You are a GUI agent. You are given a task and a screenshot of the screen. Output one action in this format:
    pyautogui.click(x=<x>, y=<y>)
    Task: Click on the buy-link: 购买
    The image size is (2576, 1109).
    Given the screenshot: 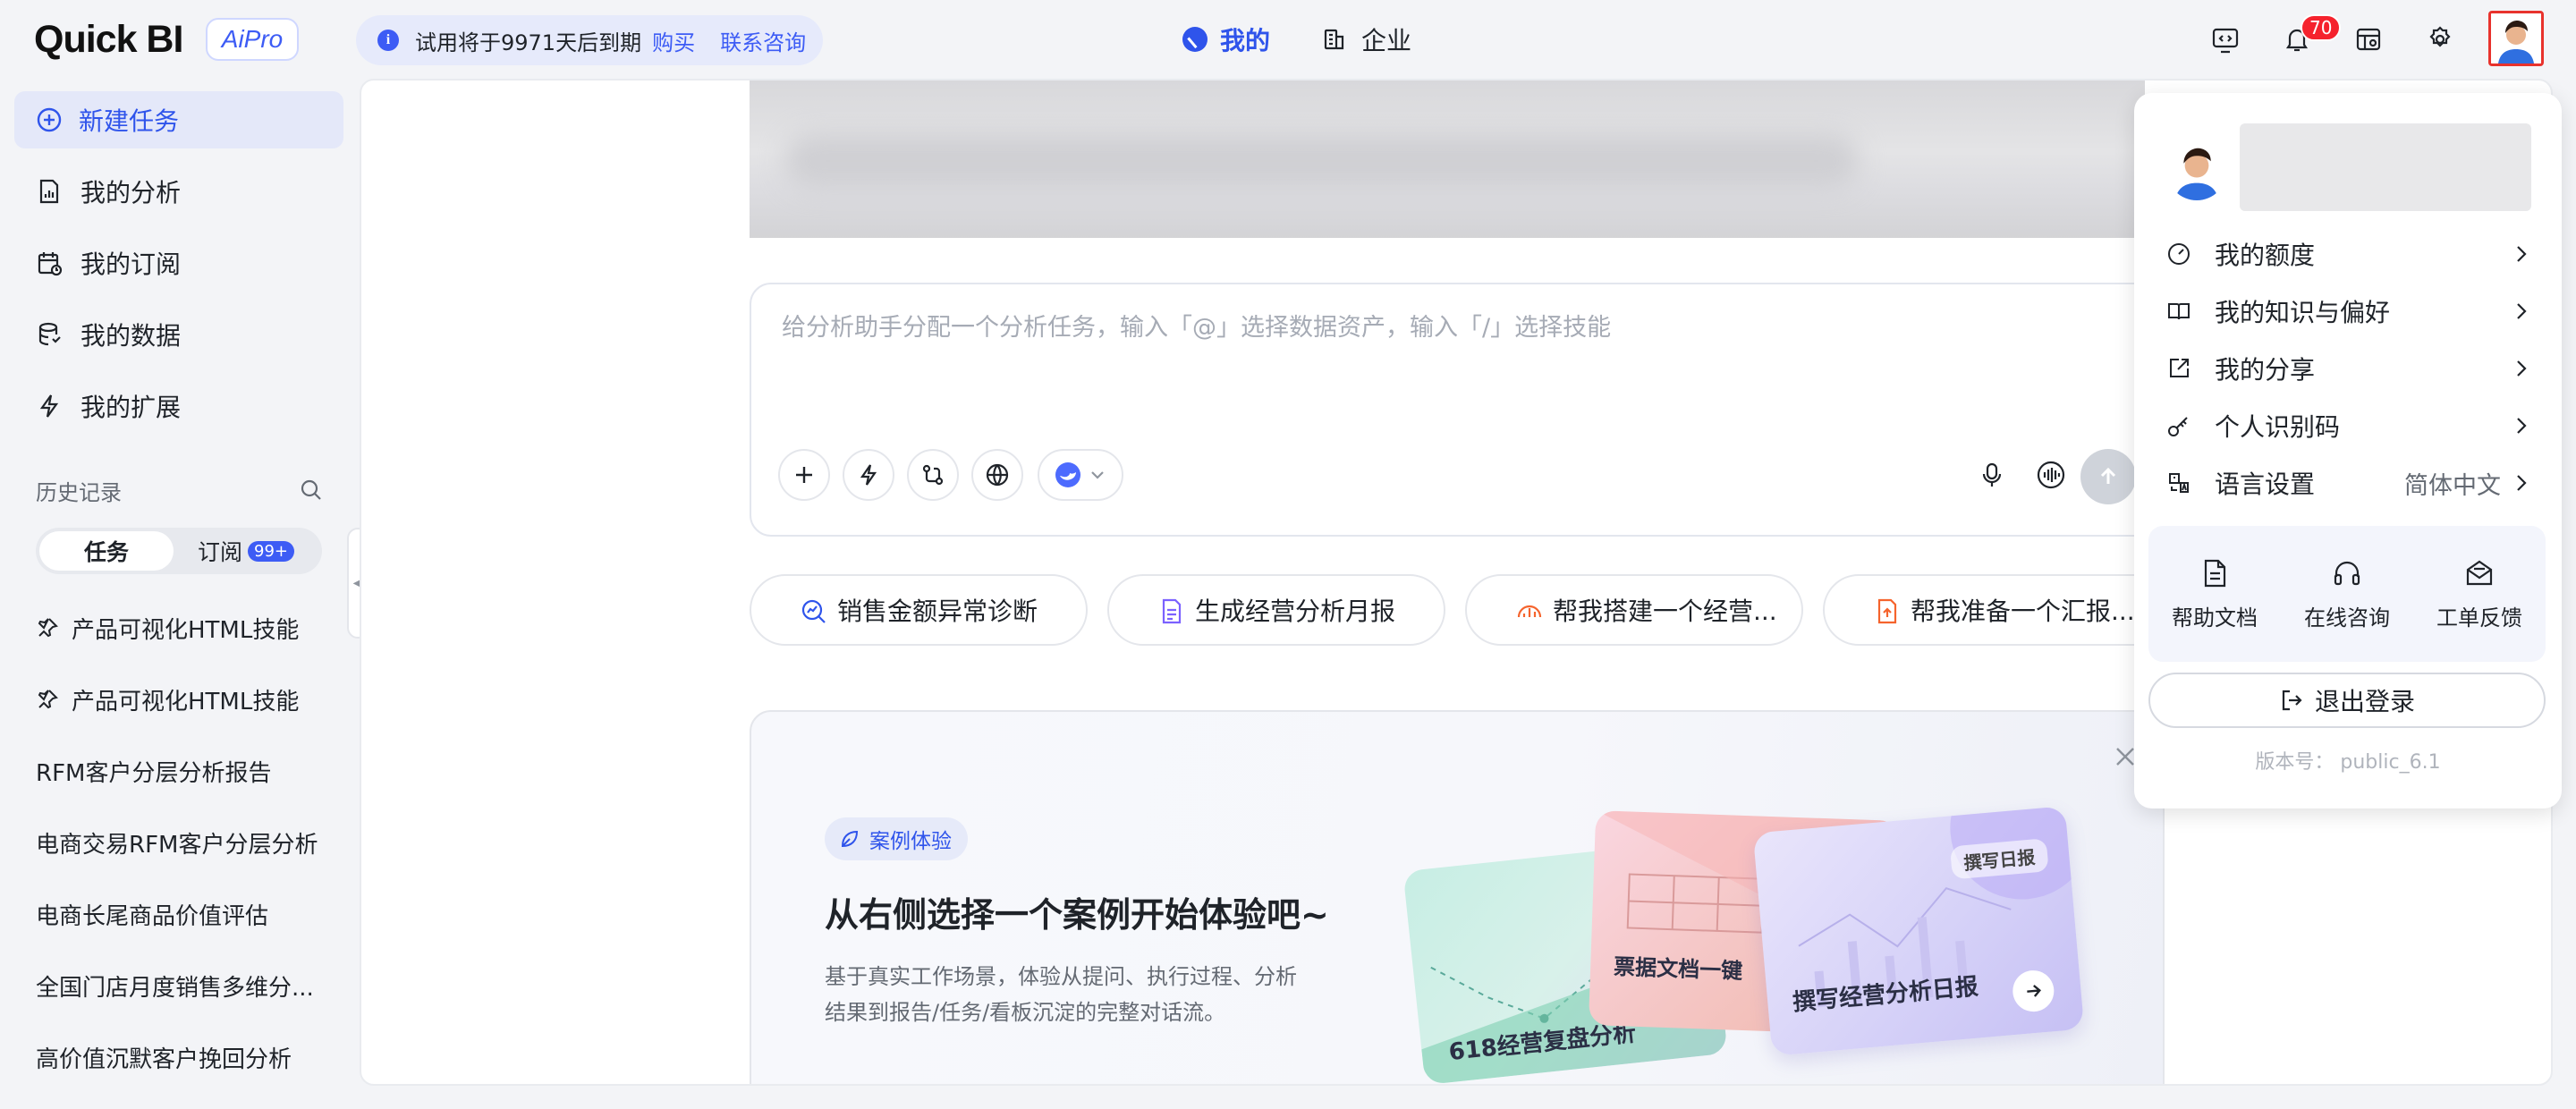 What is the action you would take?
    pyautogui.click(x=673, y=40)
    